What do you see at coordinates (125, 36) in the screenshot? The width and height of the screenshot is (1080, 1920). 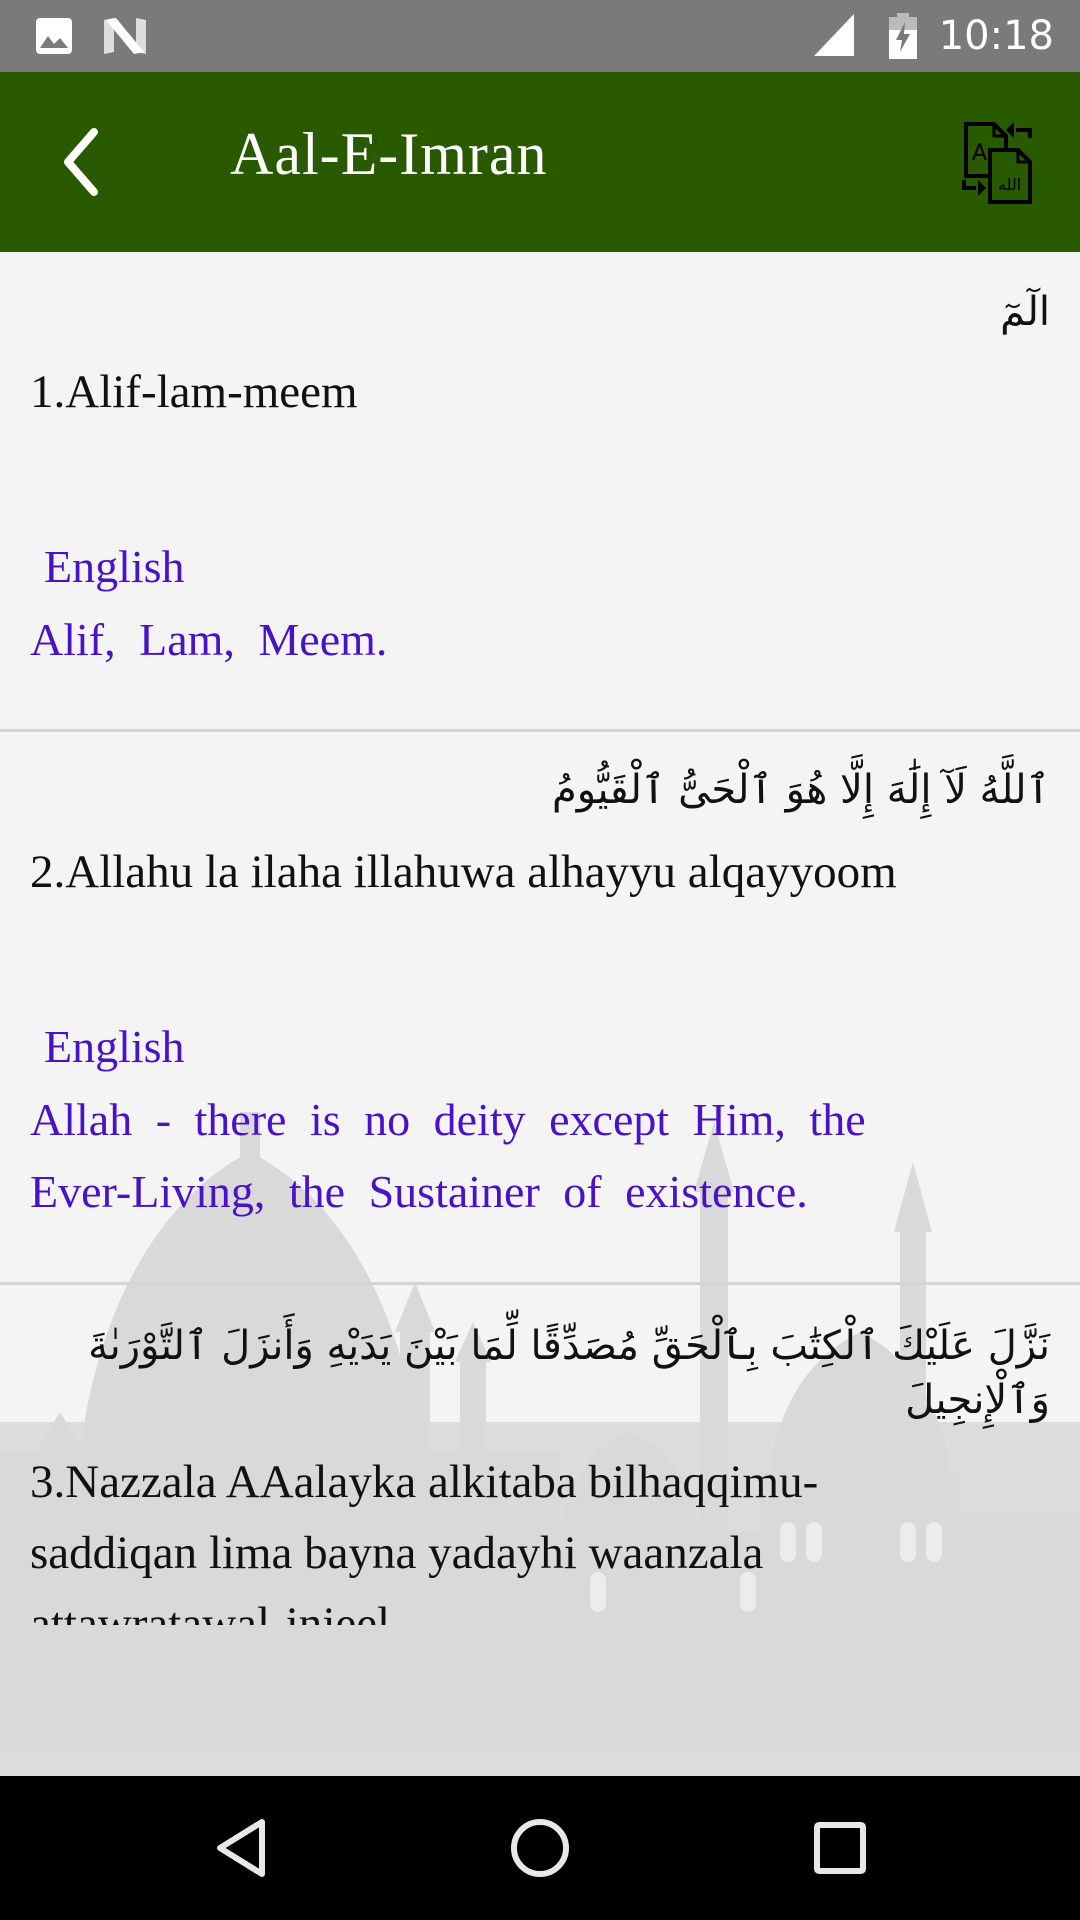 I see `n-notification-icon` at bounding box center [125, 36].